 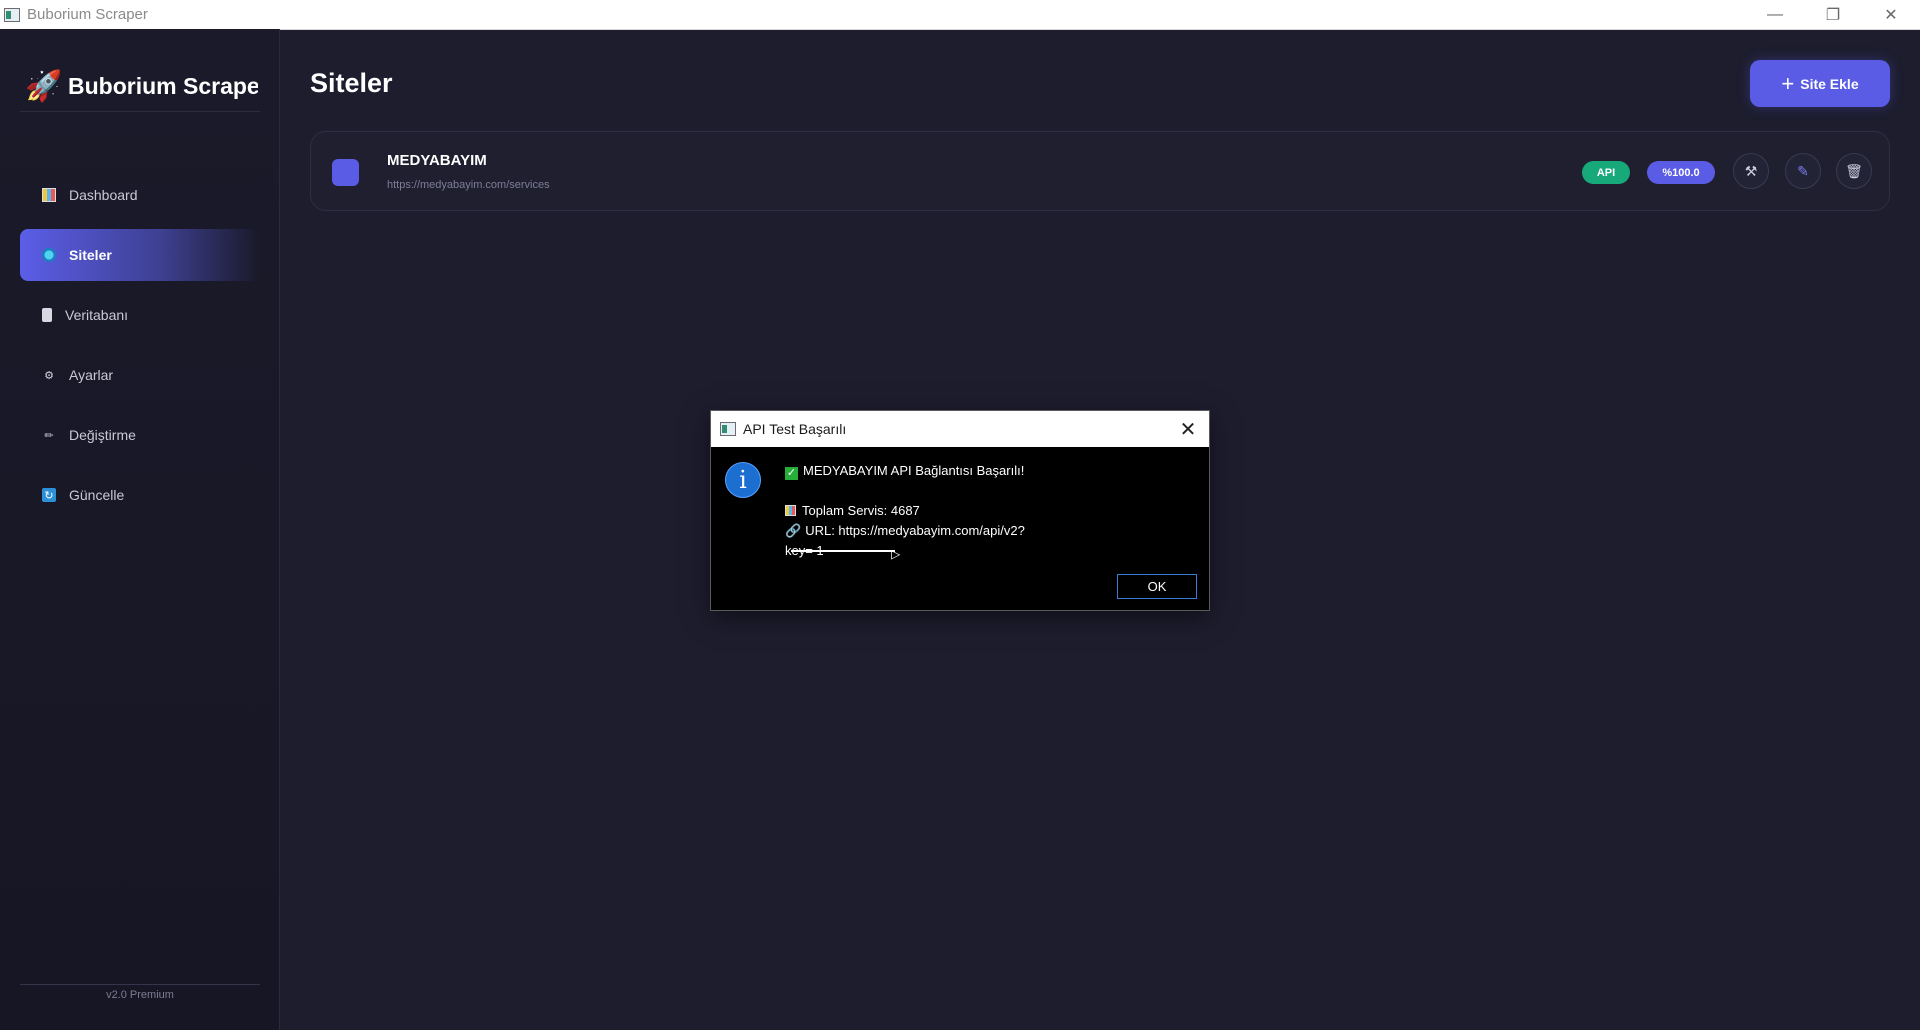 I want to click on pencil-icon: ✏, so click(x=49, y=435).